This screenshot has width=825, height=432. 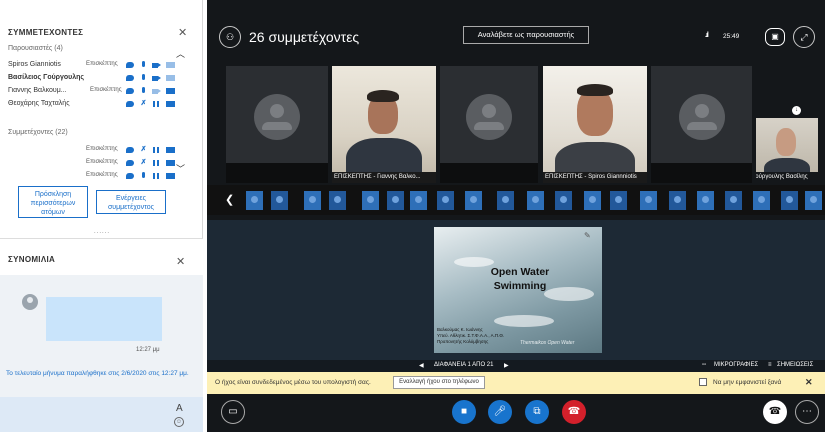 What do you see at coordinates (421, 365) in the screenshot?
I see `previous-slide-icon: ◀` at bounding box center [421, 365].